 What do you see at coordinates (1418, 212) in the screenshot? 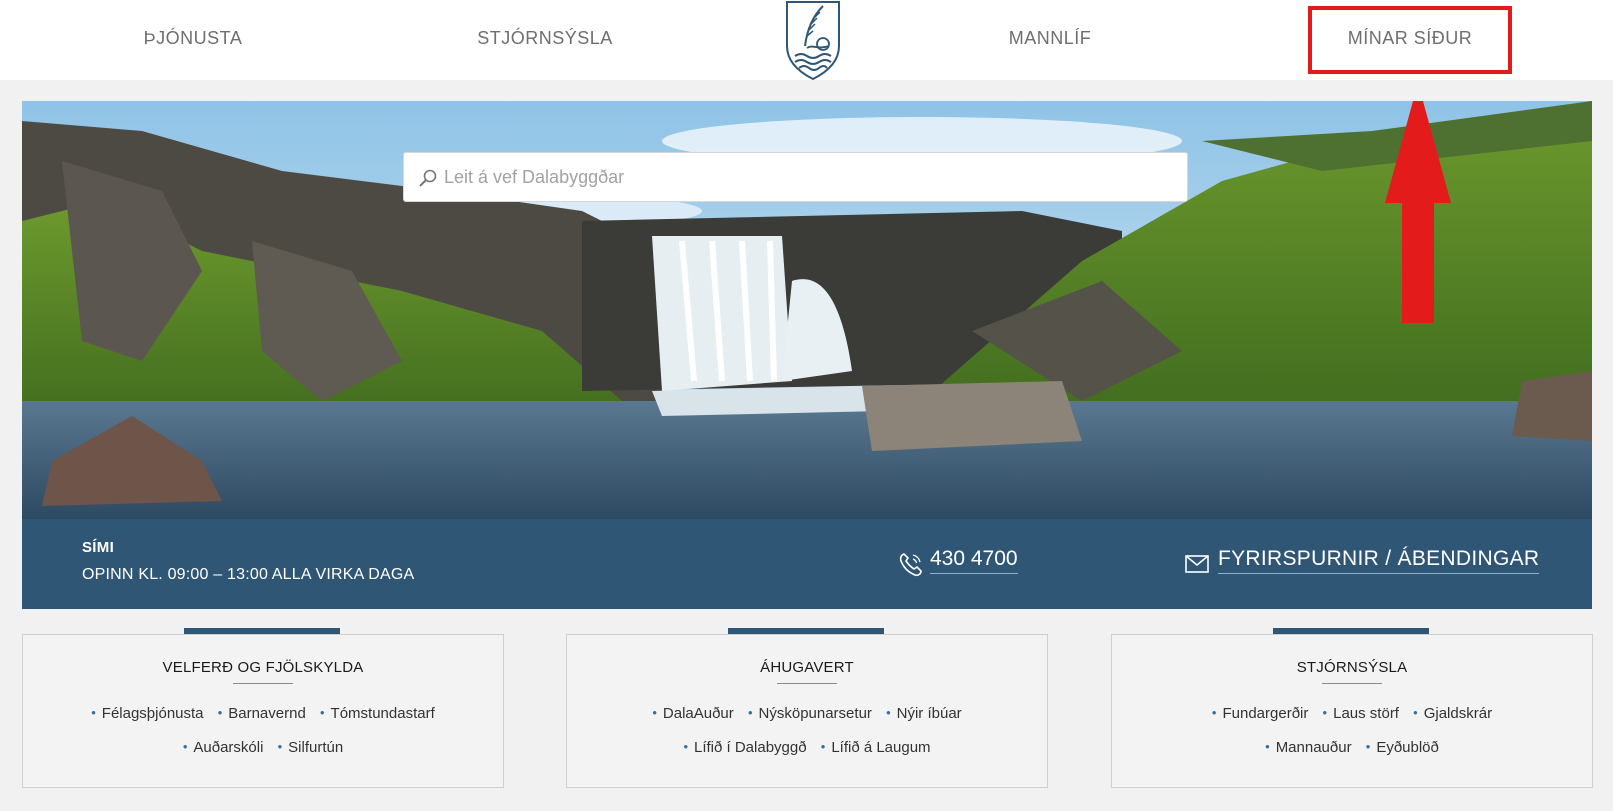
I see `up-arrow-icon` at bounding box center [1418, 212].